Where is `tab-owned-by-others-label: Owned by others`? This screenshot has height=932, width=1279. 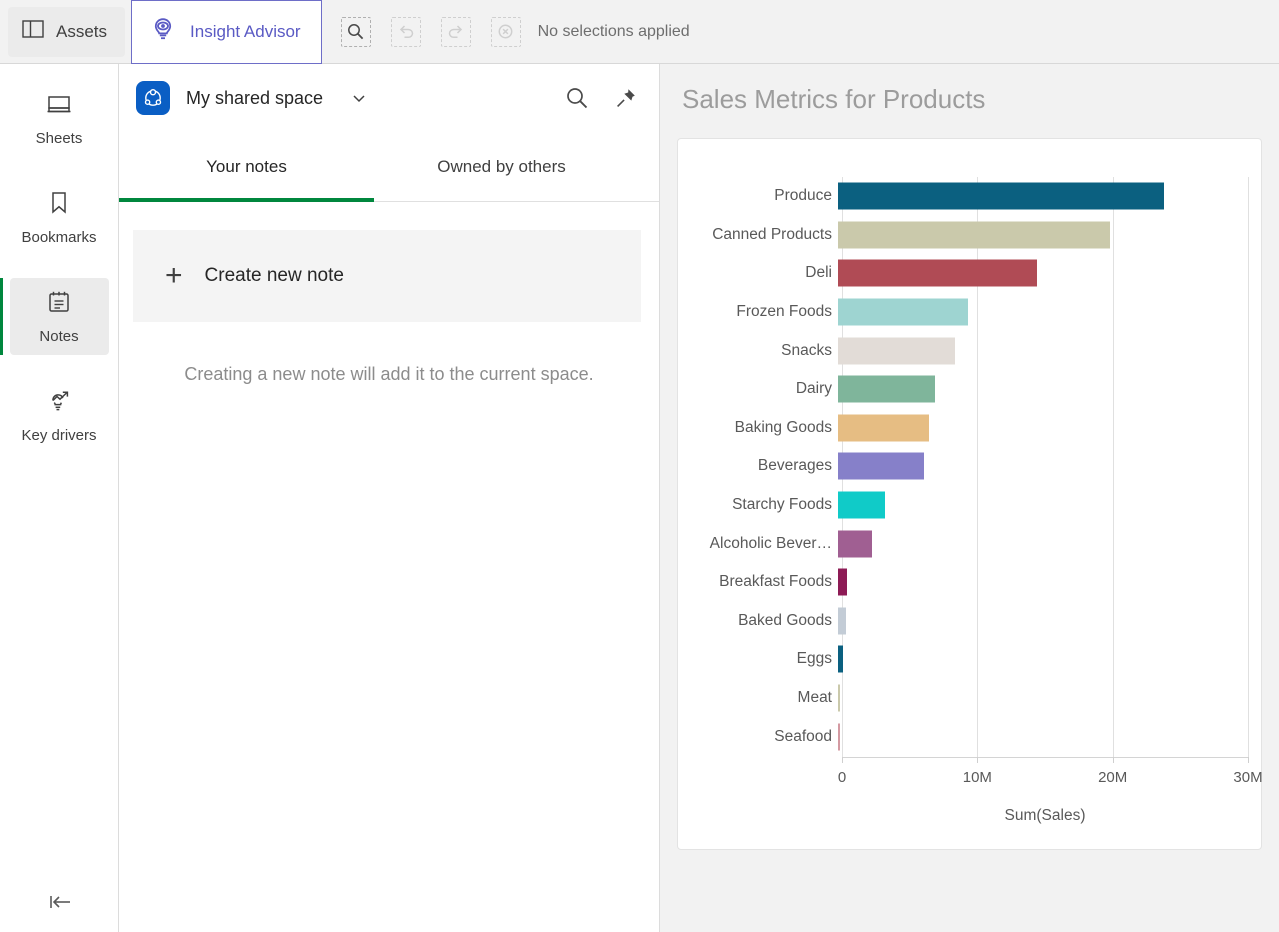
tab-owned-by-others-label: Owned by others is located at coordinates (501, 166).